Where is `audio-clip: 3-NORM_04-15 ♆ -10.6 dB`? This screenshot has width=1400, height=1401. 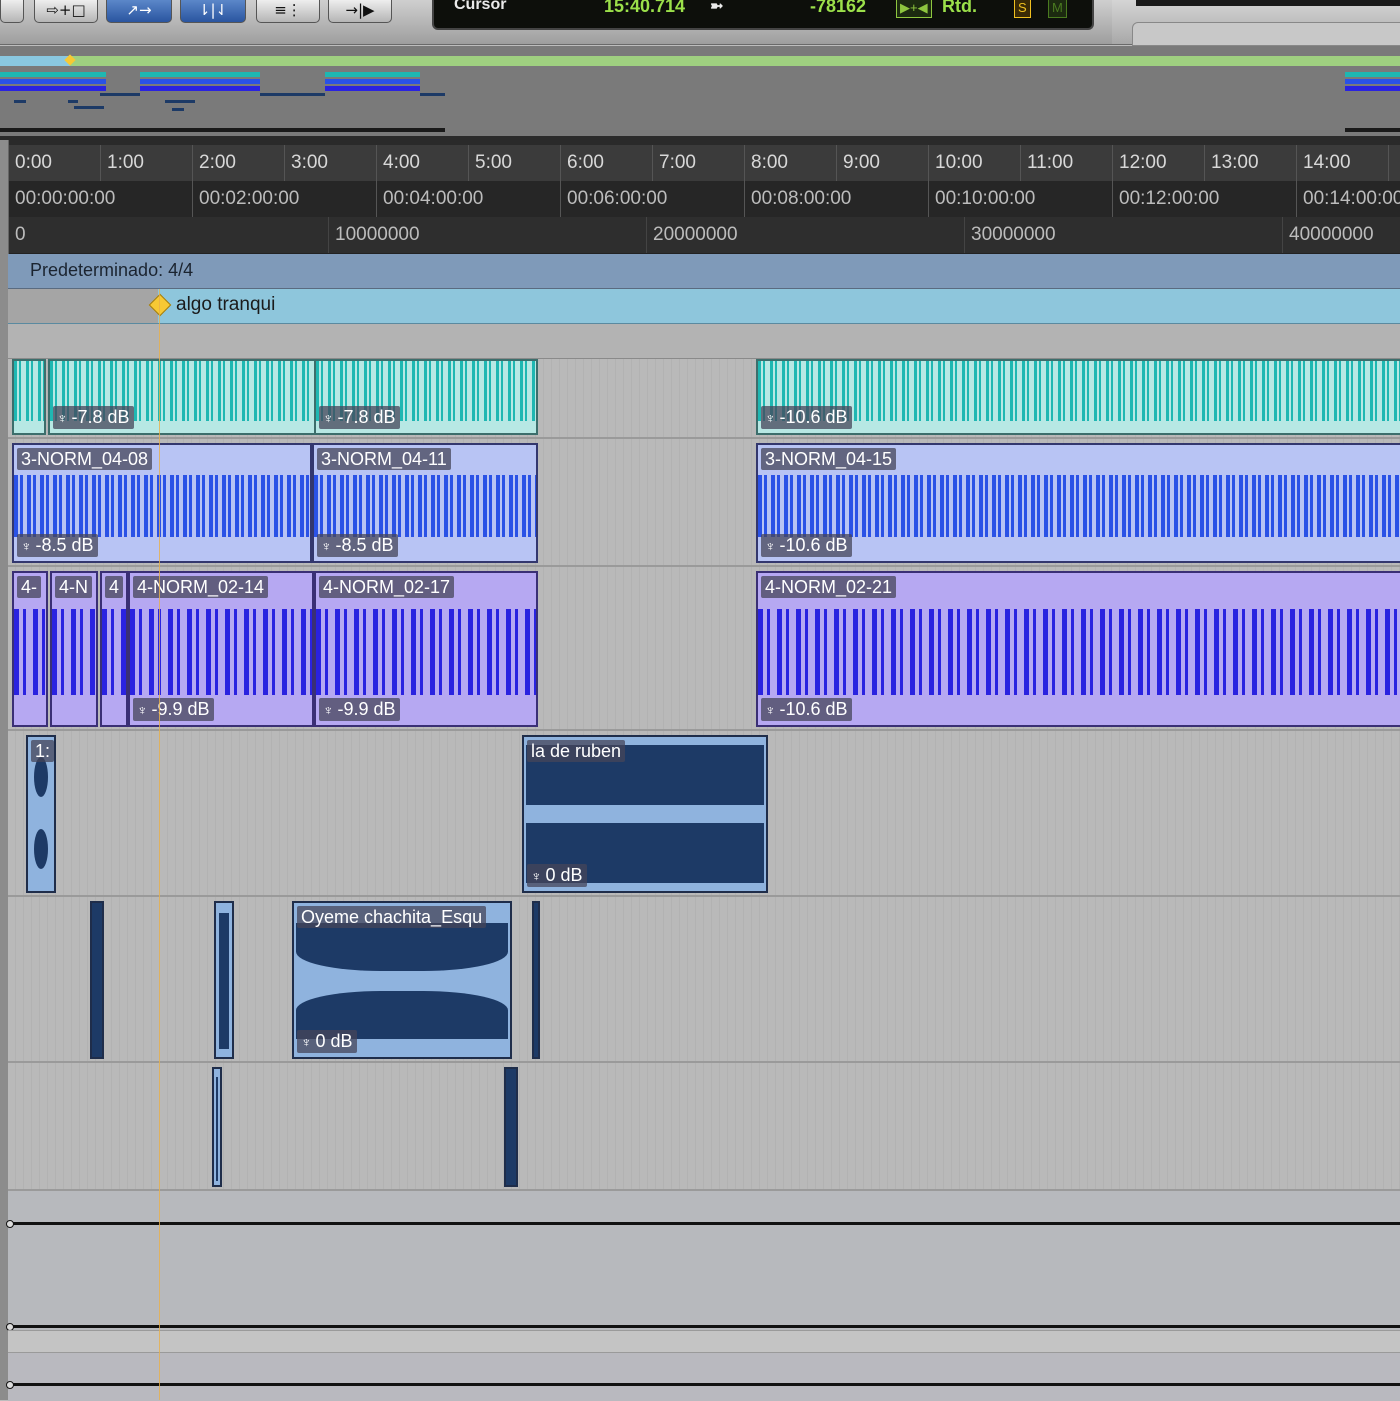
audio-clip: 3-NORM_04-15 ♆ -10.6 dB is located at coordinates (1078, 503).